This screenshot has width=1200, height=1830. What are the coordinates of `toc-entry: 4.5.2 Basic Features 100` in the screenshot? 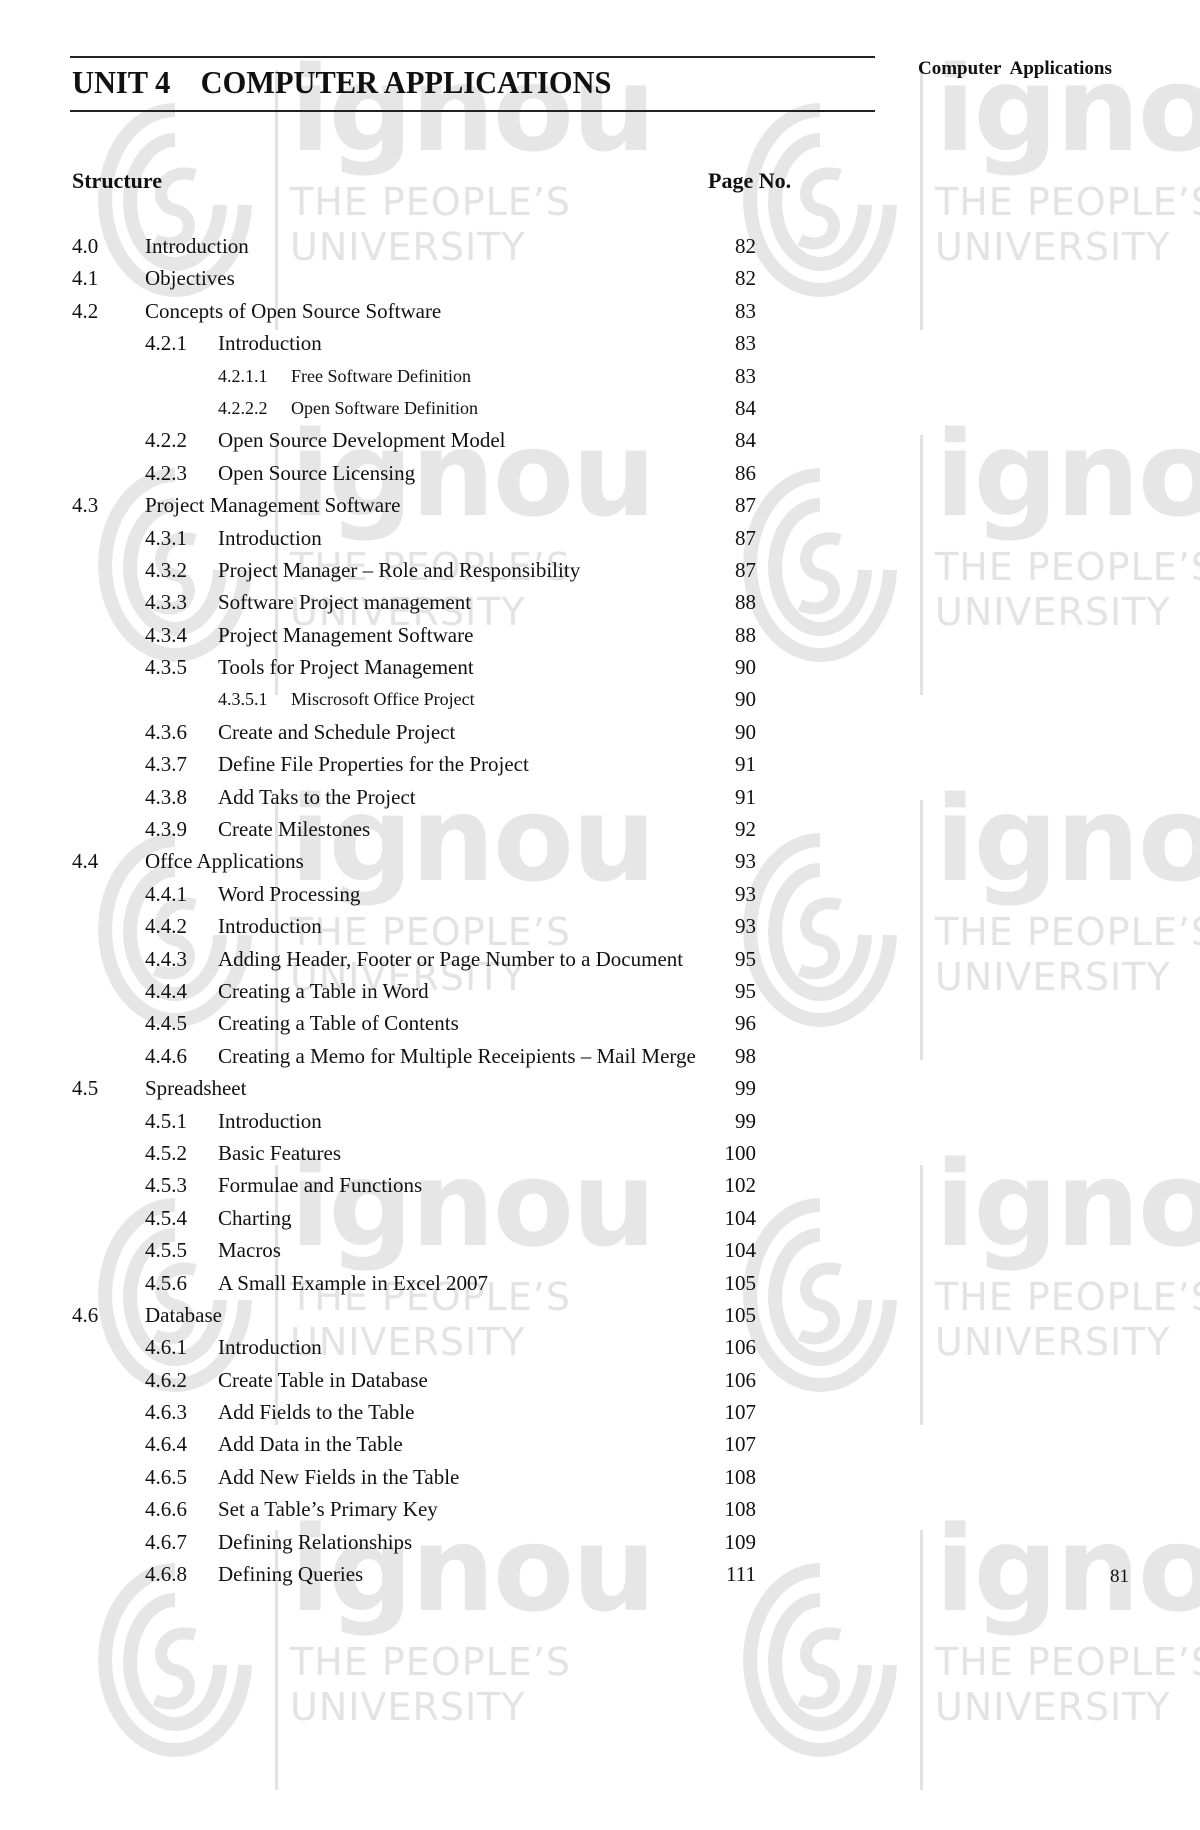 It's located at (432, 1153).